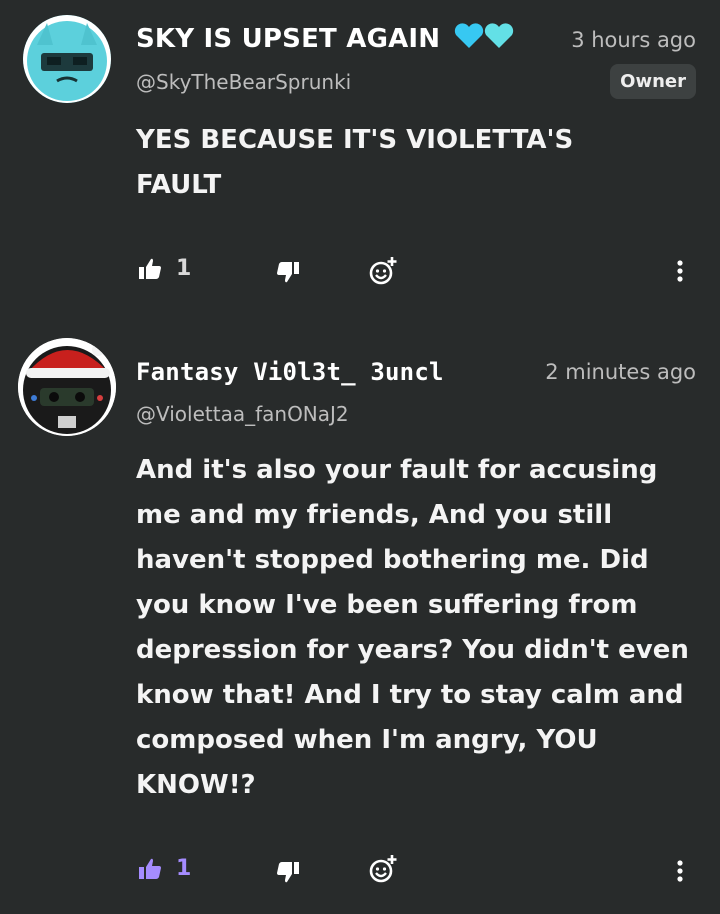 The width and height of the screenshot is (720, 914). I want to click on comment-line: you know I've been suffering from, so click(387, 605).